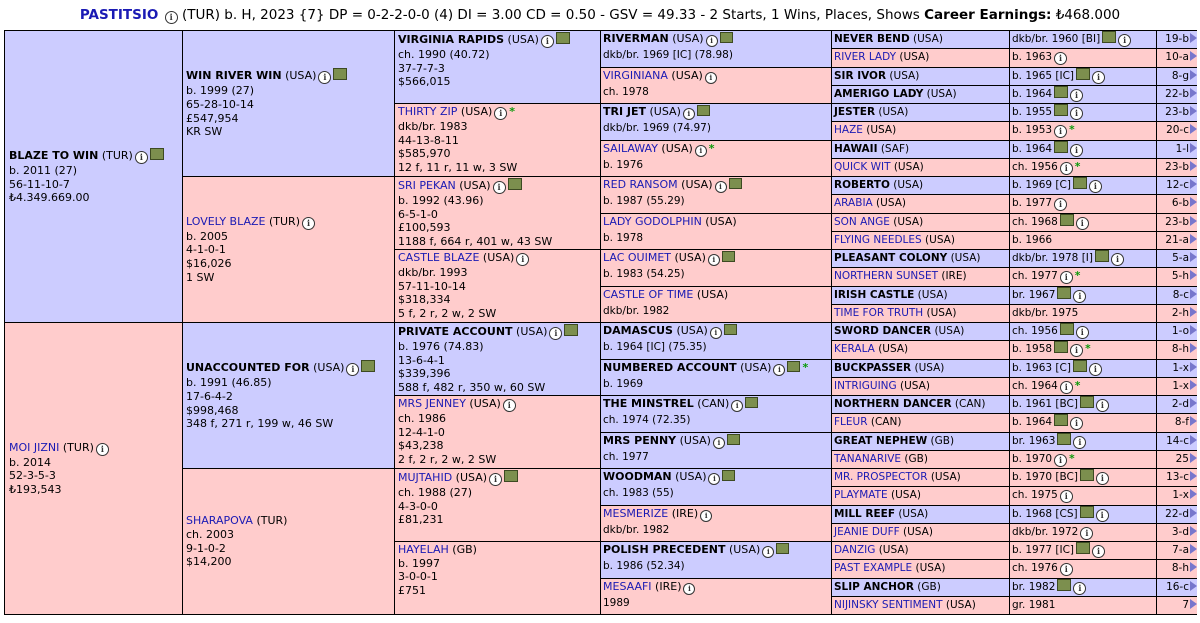  What do you see at coordinates (878, 240) in the screenshot?
I see `horse-link: FLYING NEEDLES` at bounding box center [878, 240].